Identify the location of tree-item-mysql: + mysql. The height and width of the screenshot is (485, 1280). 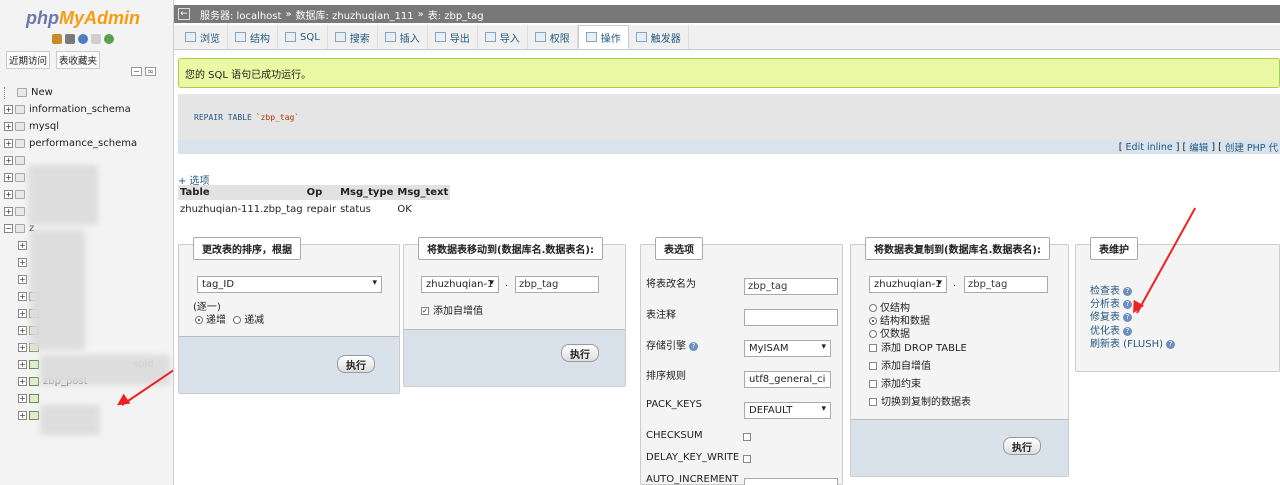
(88, 126).